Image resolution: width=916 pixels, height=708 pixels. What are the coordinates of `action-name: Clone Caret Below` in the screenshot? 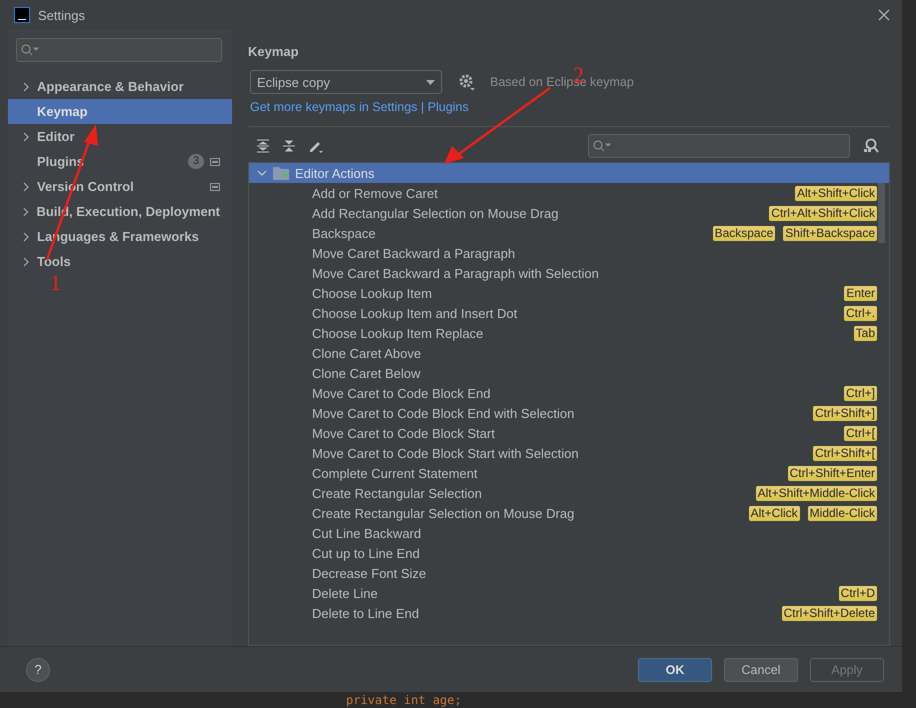 It's located at (594, 373).